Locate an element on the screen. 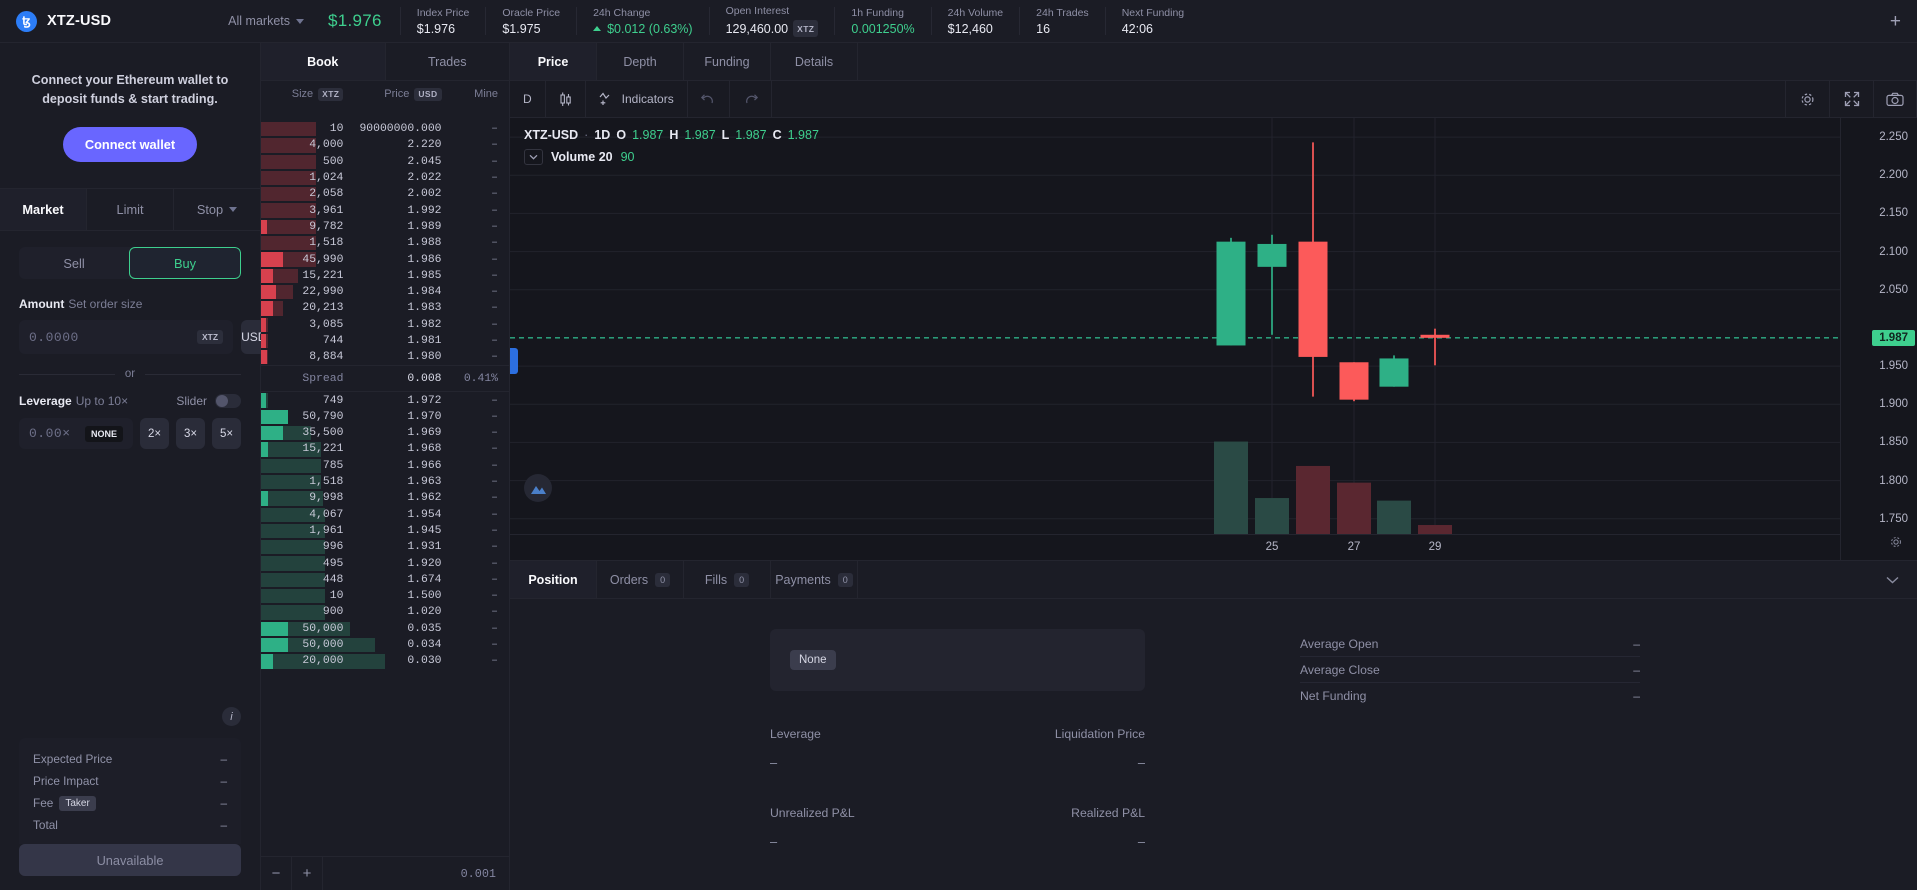 Image resolution: width=1917 pixels, height=890 pixels. ask-row: 15,221 1.985 – is located at coordinates (385, 276).